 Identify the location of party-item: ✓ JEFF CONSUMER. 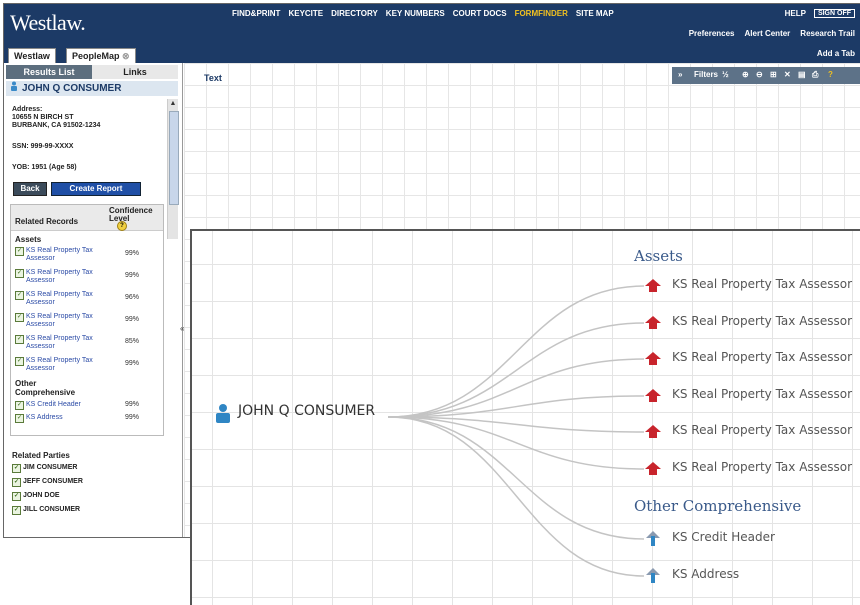
(47, 482).